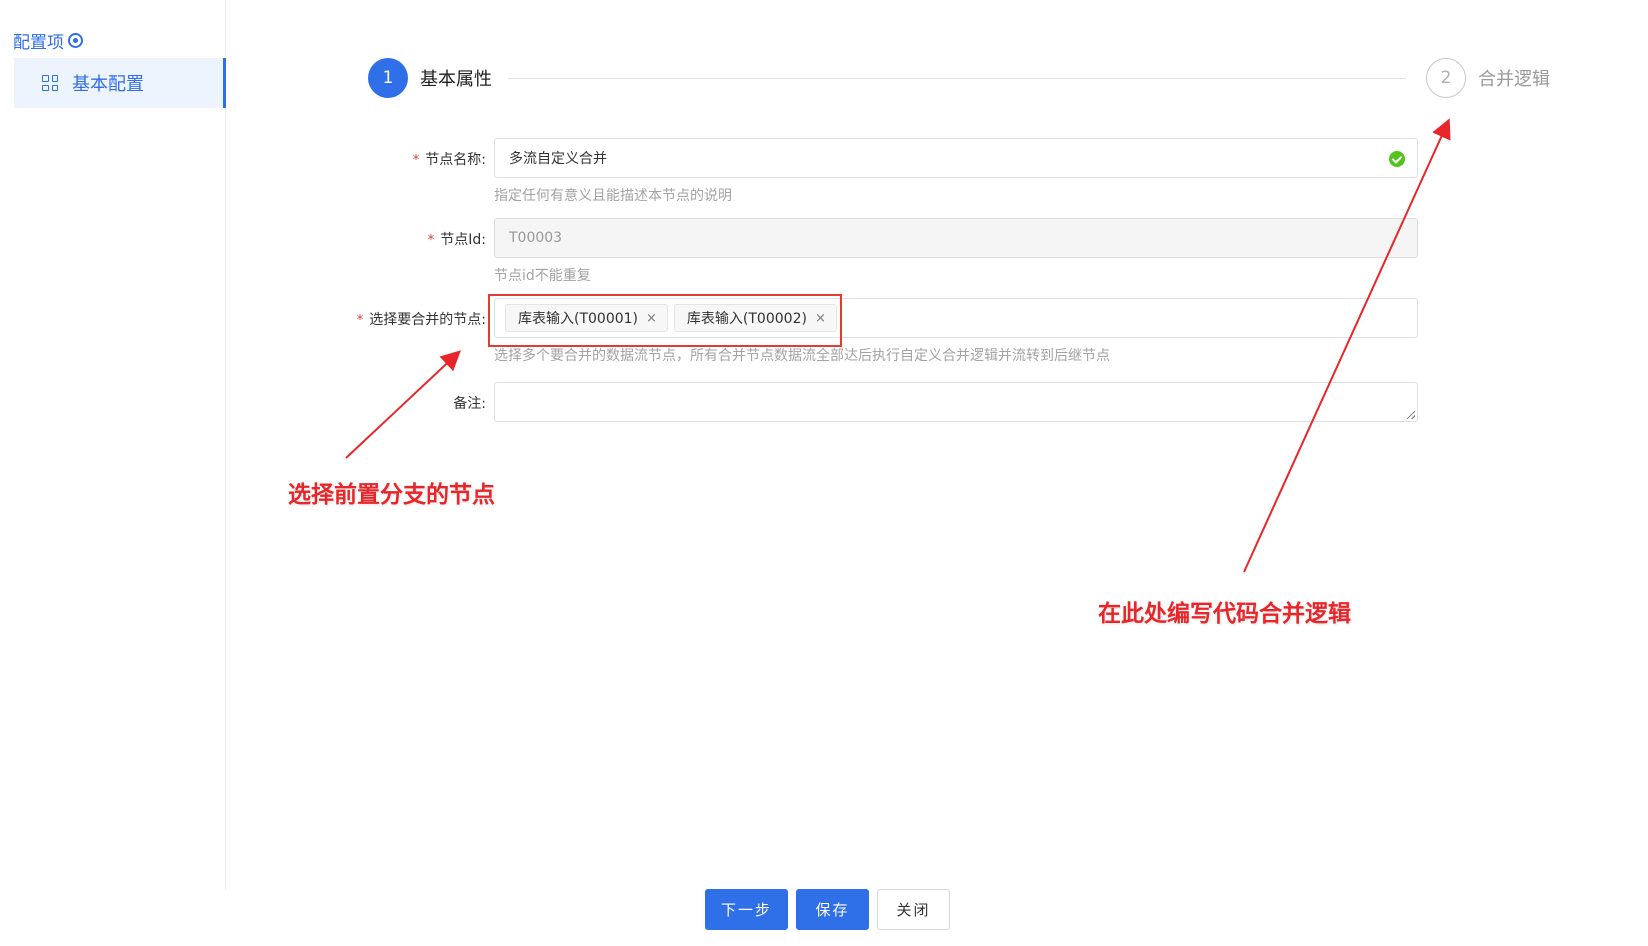 This screenshot has height=946, width=1648. Describe the element at coordinates (38, 43) in the screenshot. I see `sidebar-header-label: 配置项` at that location.